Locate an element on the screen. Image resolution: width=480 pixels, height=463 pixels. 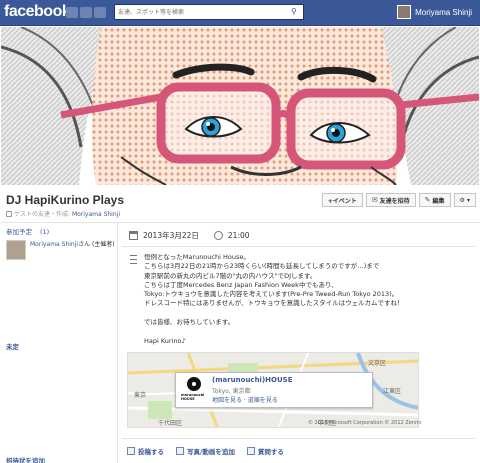
event-actions: +イベント ✉ 友達を招待 ✎ 編集 ⚙ ▾ is located at coordinates (398, 200).